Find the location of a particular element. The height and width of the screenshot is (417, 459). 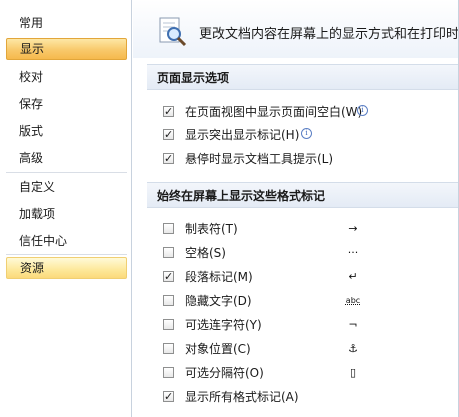

option-label: 显示所有格式标记(A) is located at coordinates (242, 397).